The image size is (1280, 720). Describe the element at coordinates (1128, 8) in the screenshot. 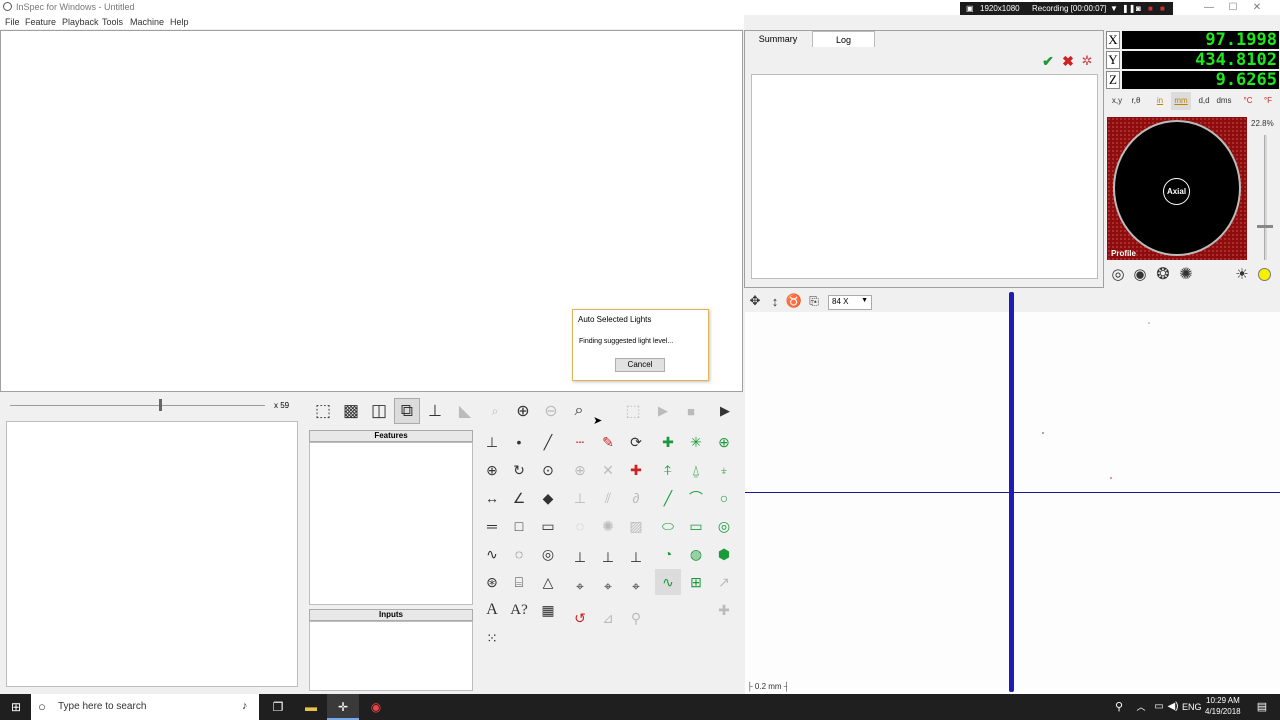

I see `pause-icon: ❚❚` at that location.